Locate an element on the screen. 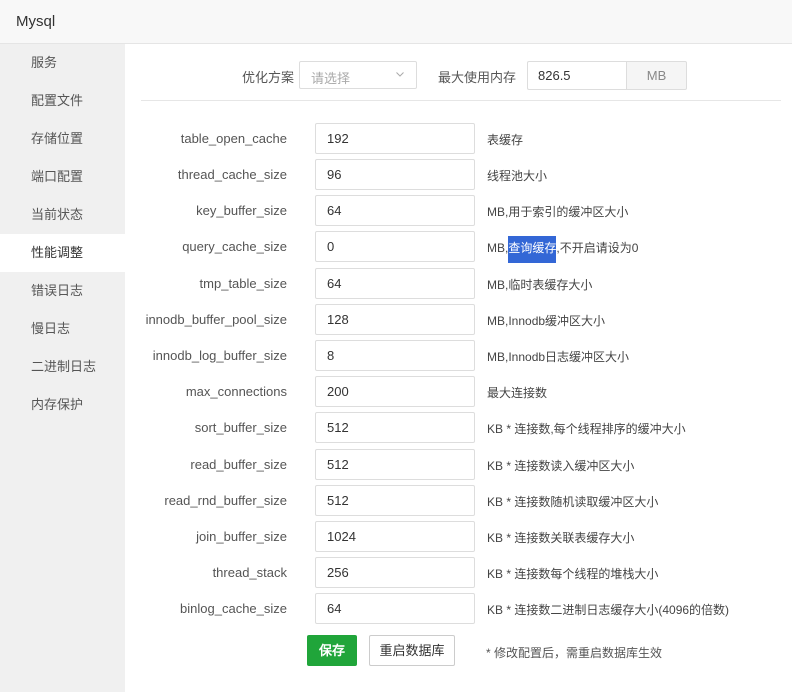 This screenshot has height=692, width=792. param-row-thread-stack: thread_stack 256 KB * 连接数每个线程的堆栈大小 is located at coordinates (458, 573).